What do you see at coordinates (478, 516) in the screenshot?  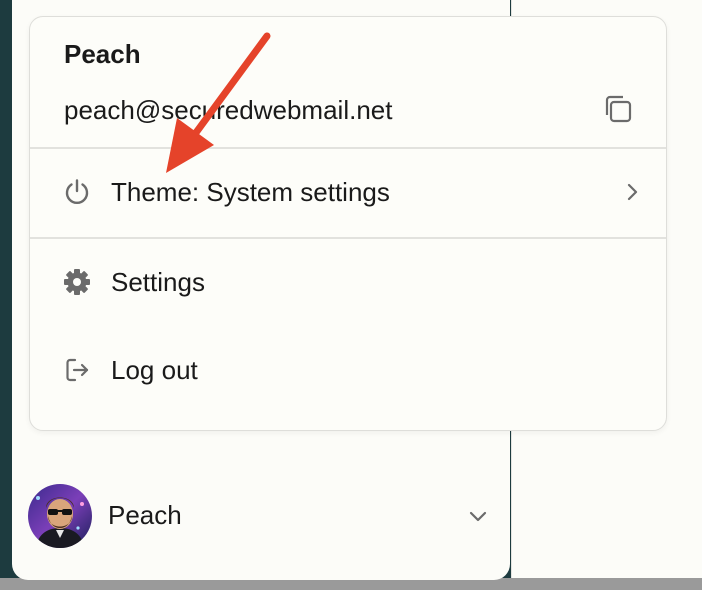 I see `chevron-down-icon` at bounding box center [478, 516].